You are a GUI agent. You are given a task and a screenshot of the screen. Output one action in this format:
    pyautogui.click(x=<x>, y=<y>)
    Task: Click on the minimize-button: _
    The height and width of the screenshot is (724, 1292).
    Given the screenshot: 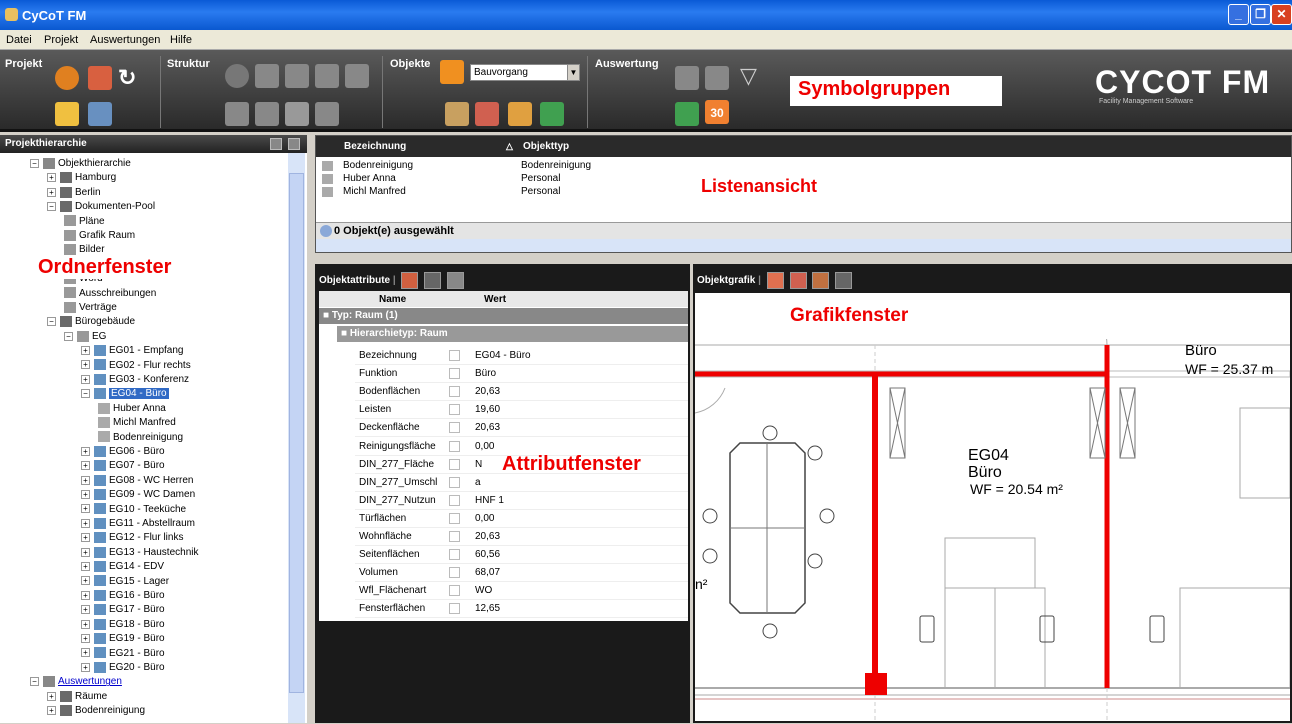 What is the action you would take?
    pyautogui.click(x=1238, y=14)
    